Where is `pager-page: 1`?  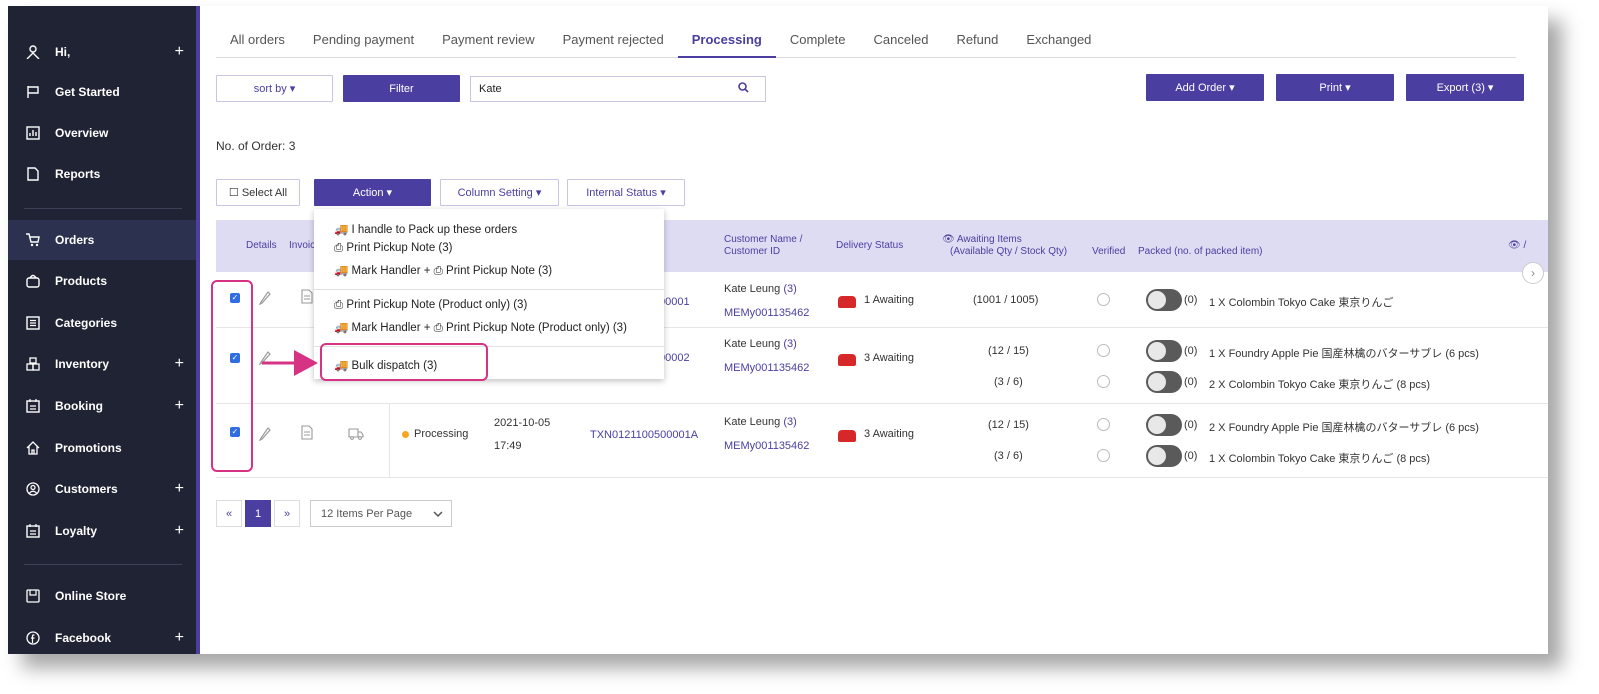
pager-page: 1 is located at coordinates (258, 513).